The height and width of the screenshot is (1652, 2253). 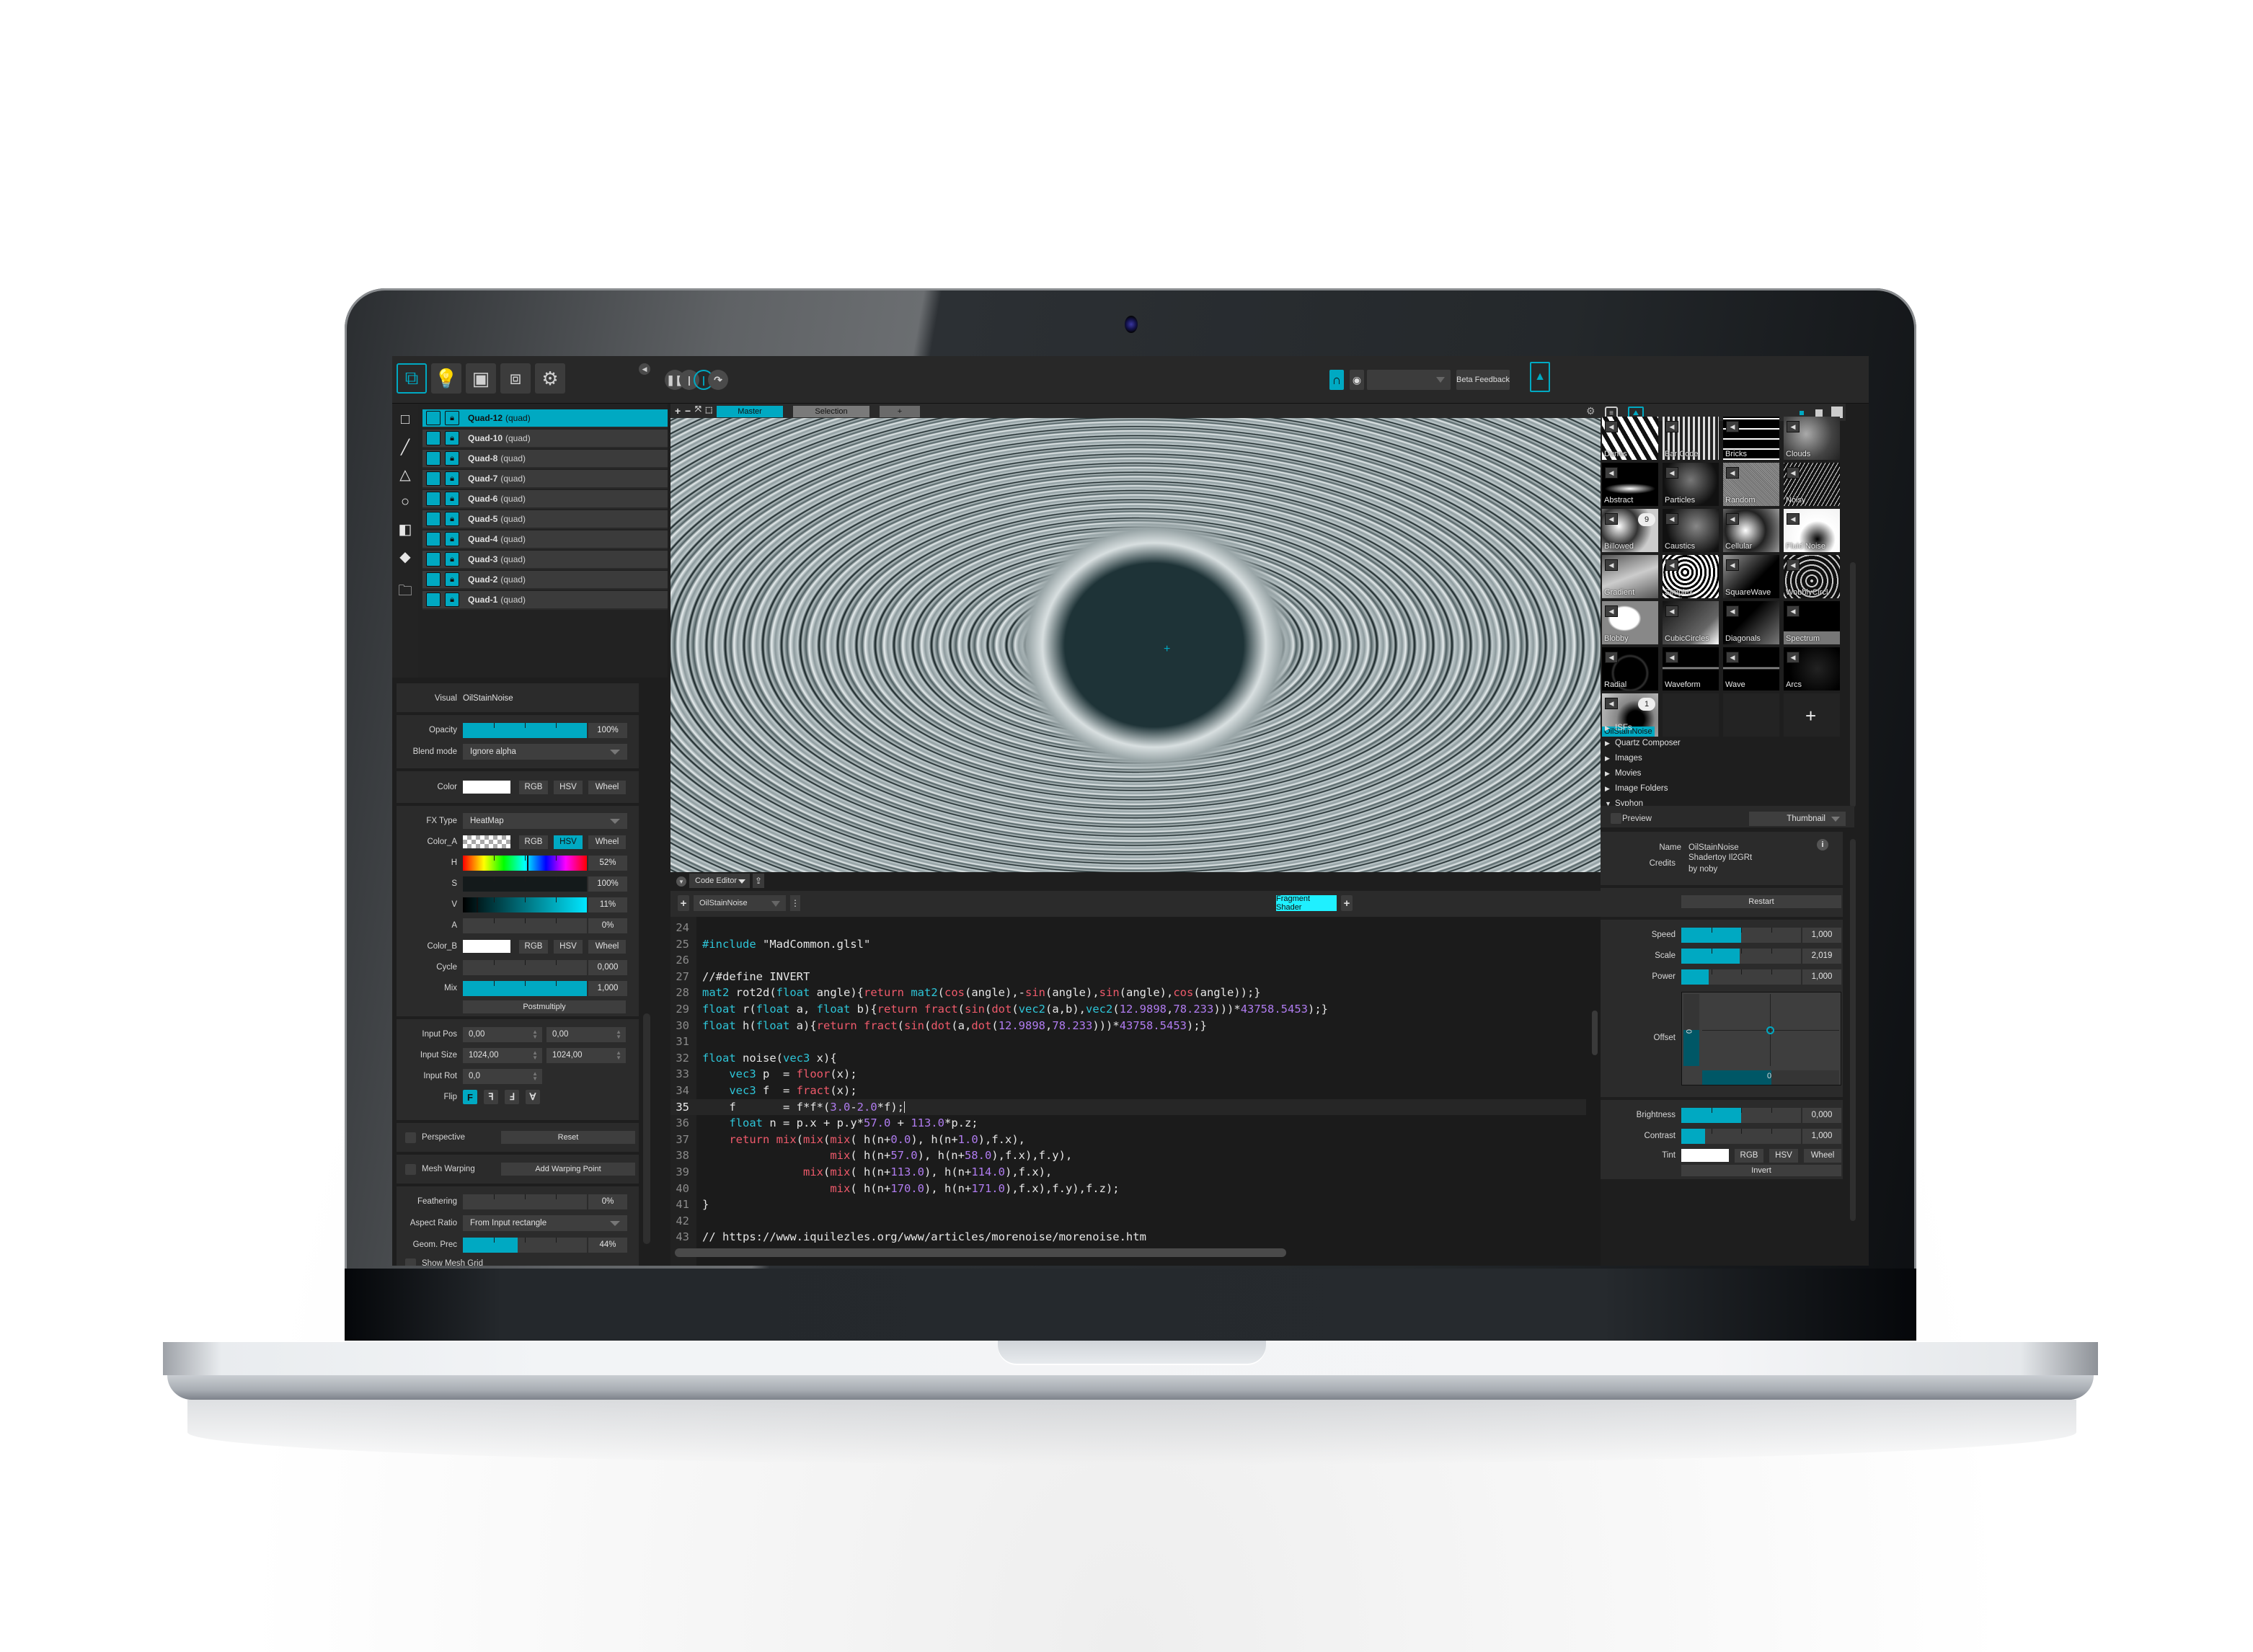 What do you see at coordinates (681, 882) in the screenshot?
I see `collapse-icon: ▼` at bounding box center [681, 882].